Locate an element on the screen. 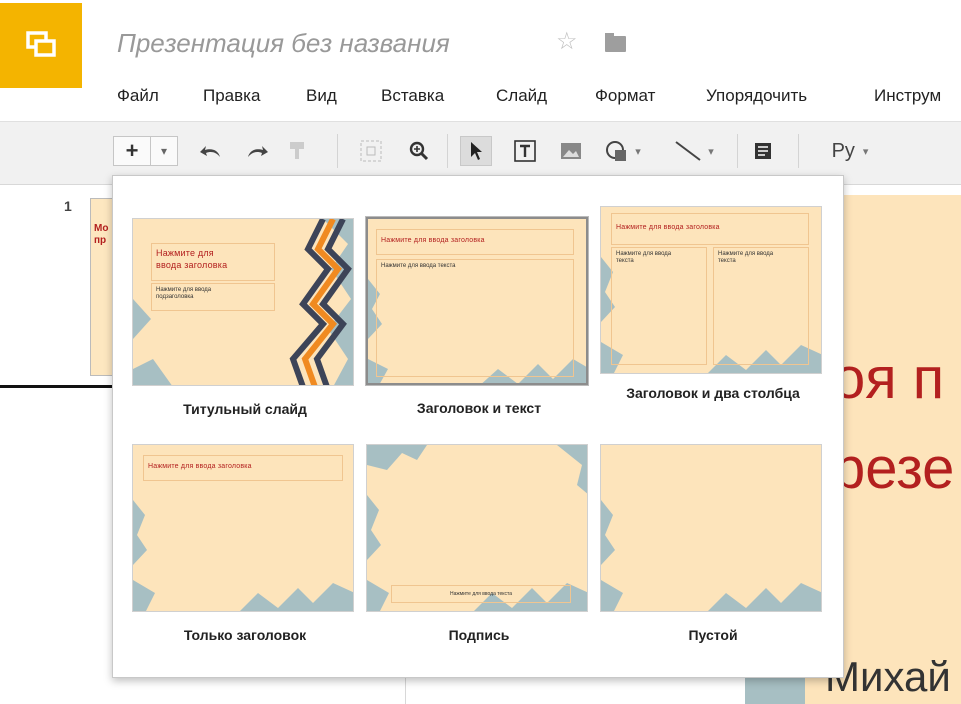 The width and height of the screenshot is (961, 704). subtitle-placeholder-line2: подзаголовка is located at coordinates (175, 297).